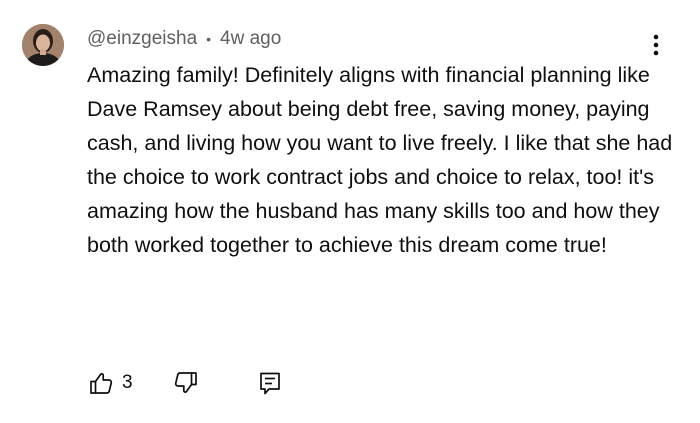 This screenshot has height=423, width=700. I want to click on more-actions-button, so click(656, 45).